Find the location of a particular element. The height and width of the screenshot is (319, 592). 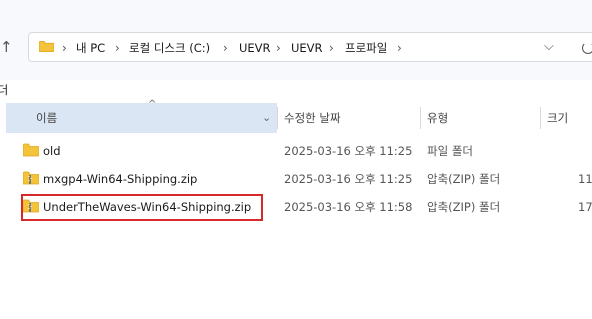

breadcrumb-profiles: 프로파일 is located at coordinates (366, 48).